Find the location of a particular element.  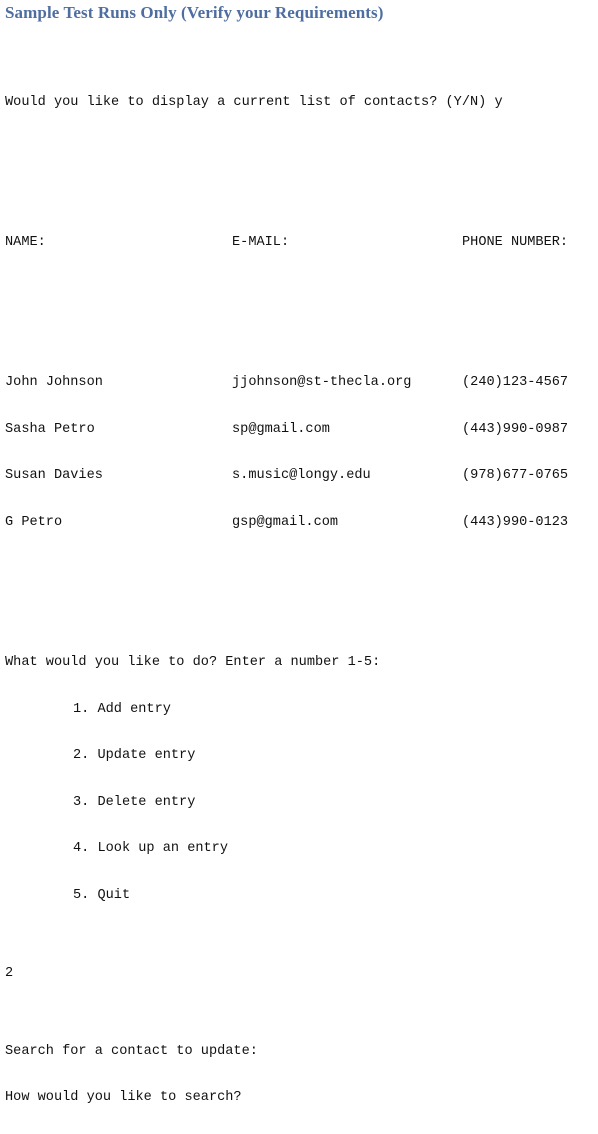

column-header-phone: PHONE NUMBER: is located at coordinates (515, 243).